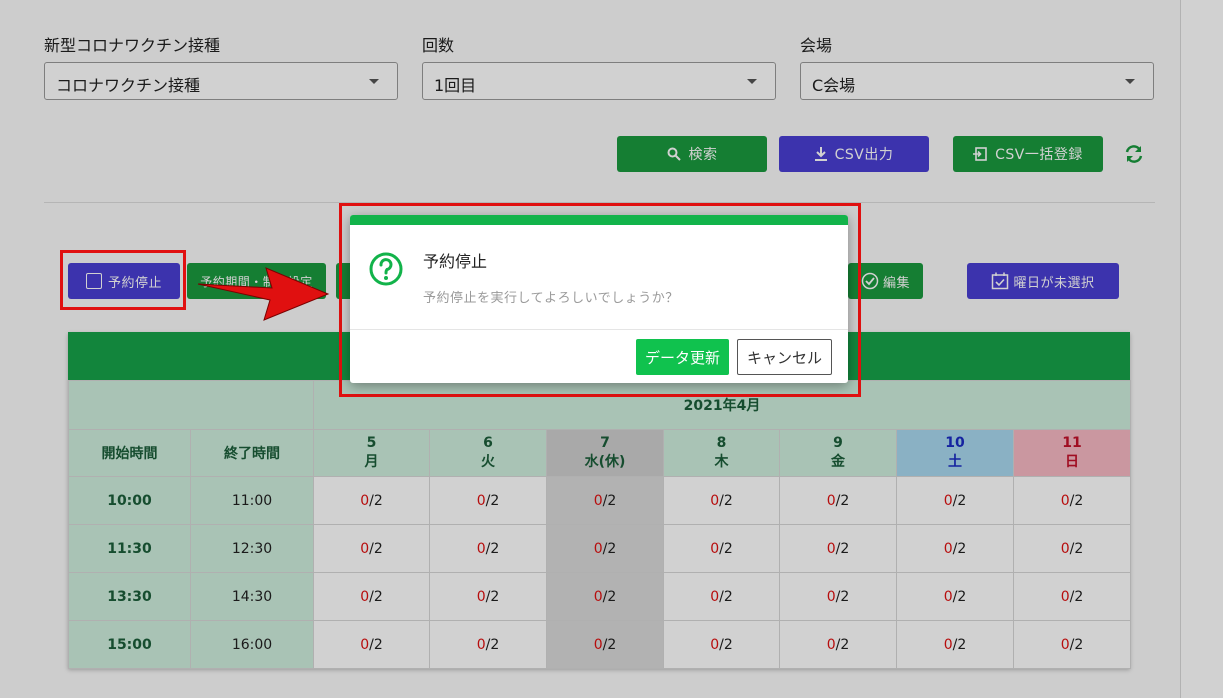 This screenshot has height=698, width=1223. Describe the element at coordinates (455, 261) in the screenshot. I see `dialog-title: 予約停止` at that location.